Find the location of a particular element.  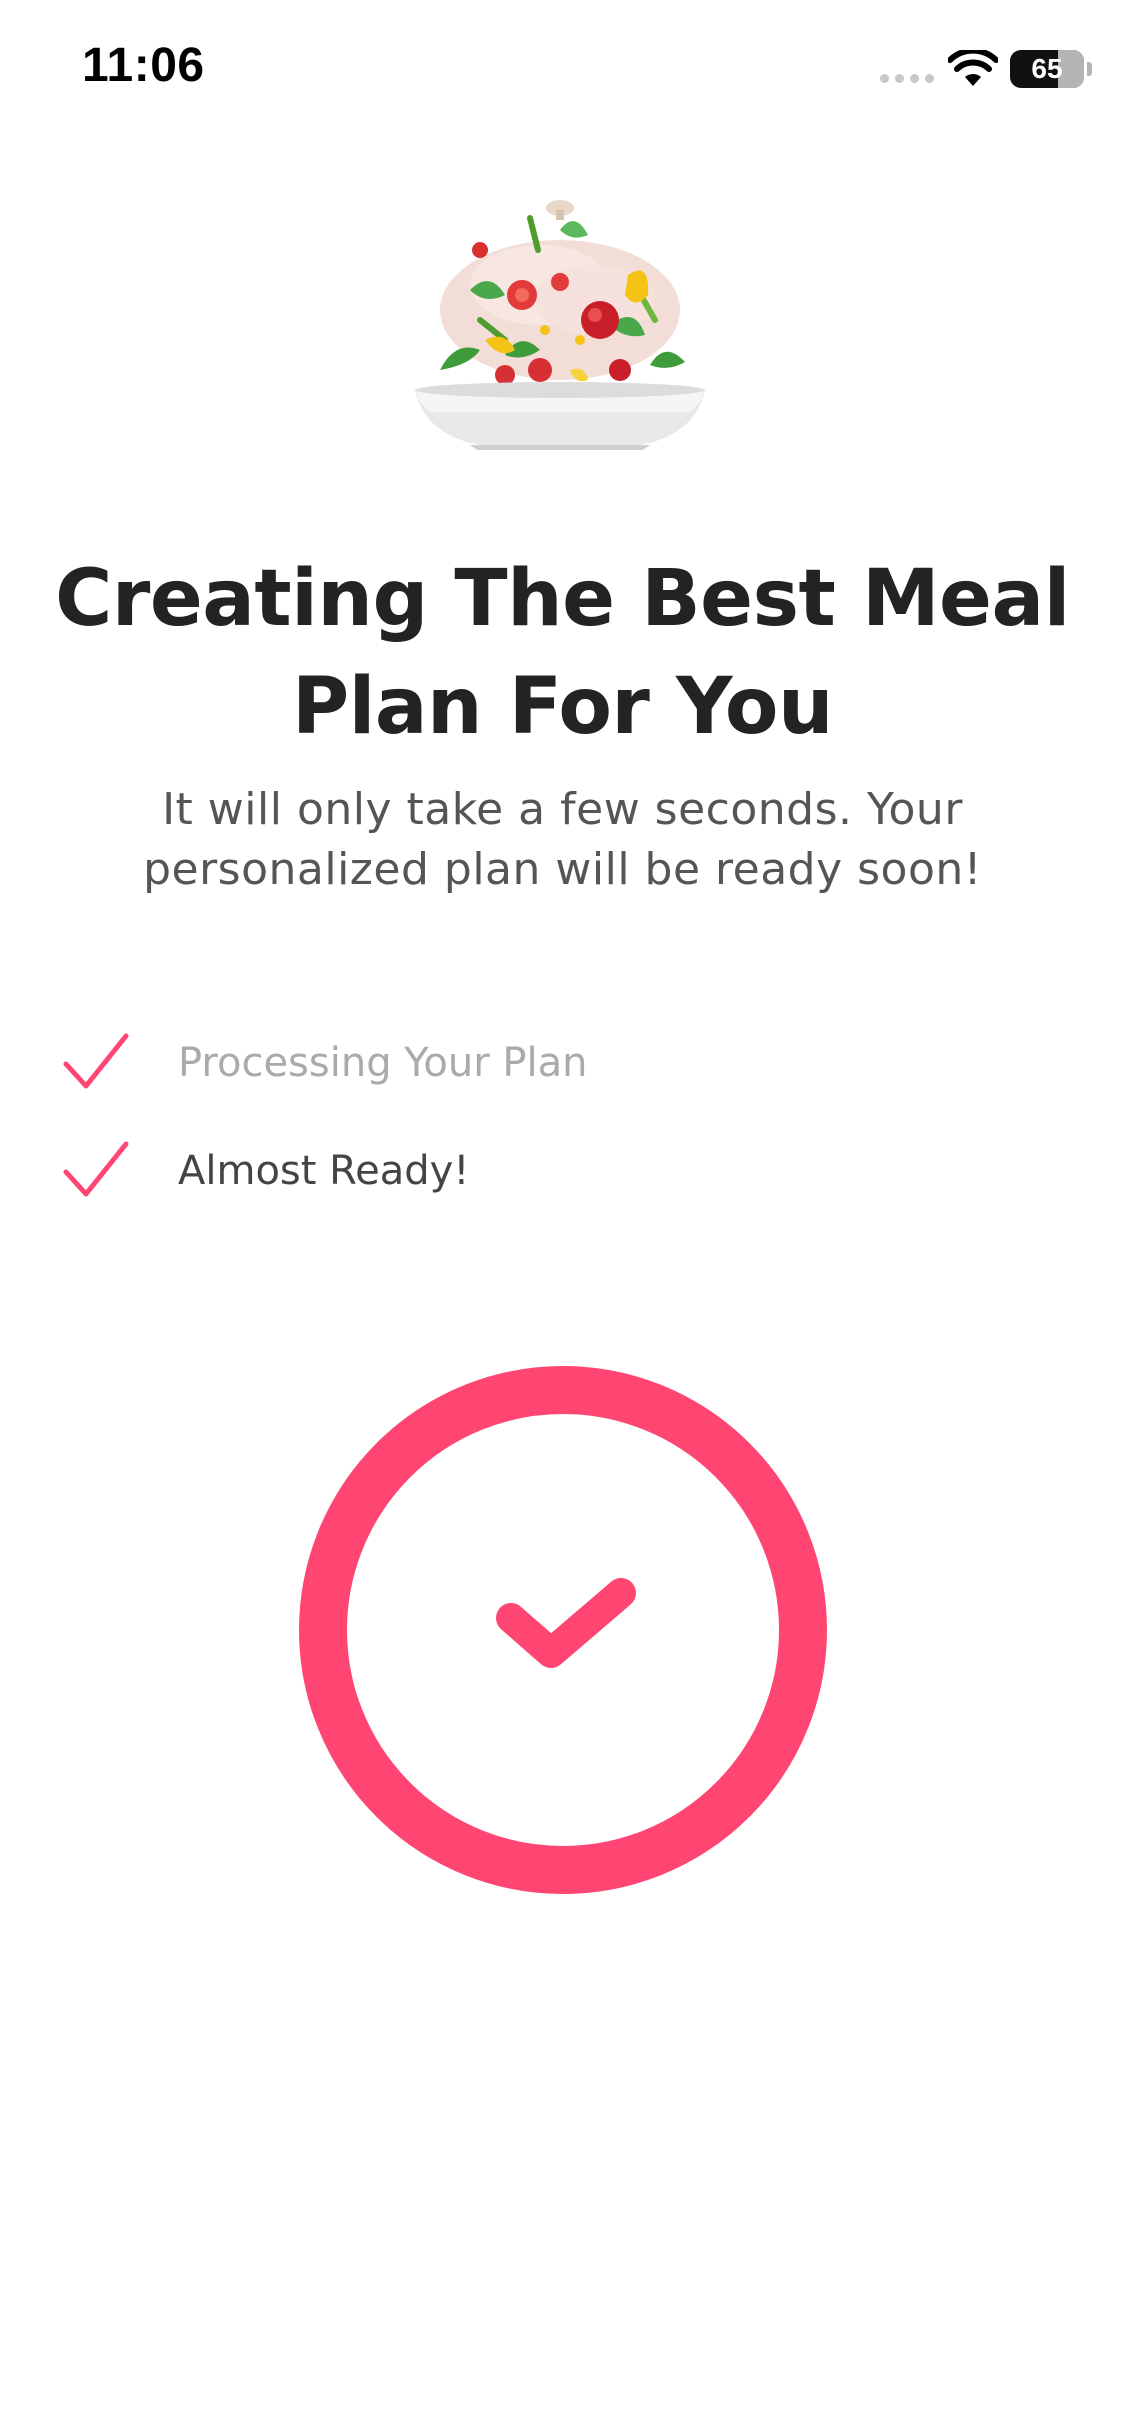

step-processing-plan: Processing Your Plan is located at coordinates (562, 1079).